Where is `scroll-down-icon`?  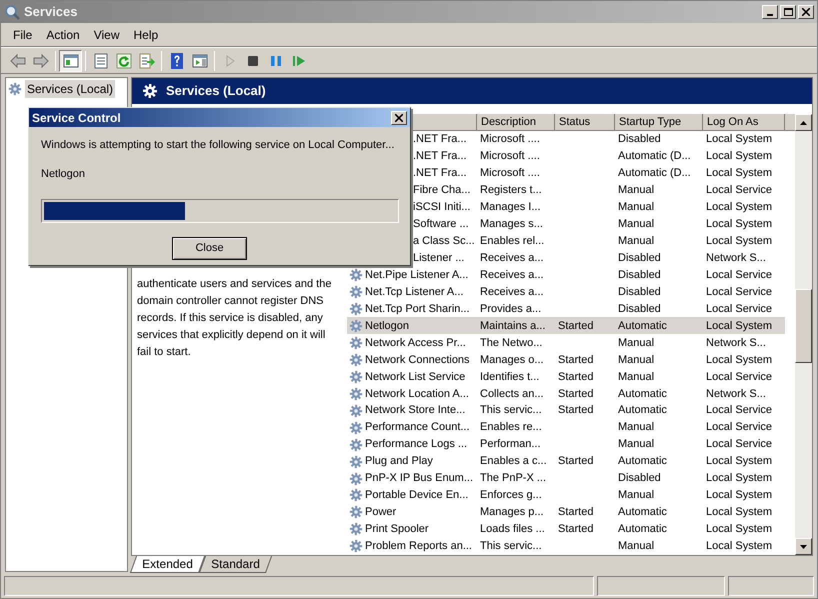
scroll-down-icon is located at coordinates (803, 546).